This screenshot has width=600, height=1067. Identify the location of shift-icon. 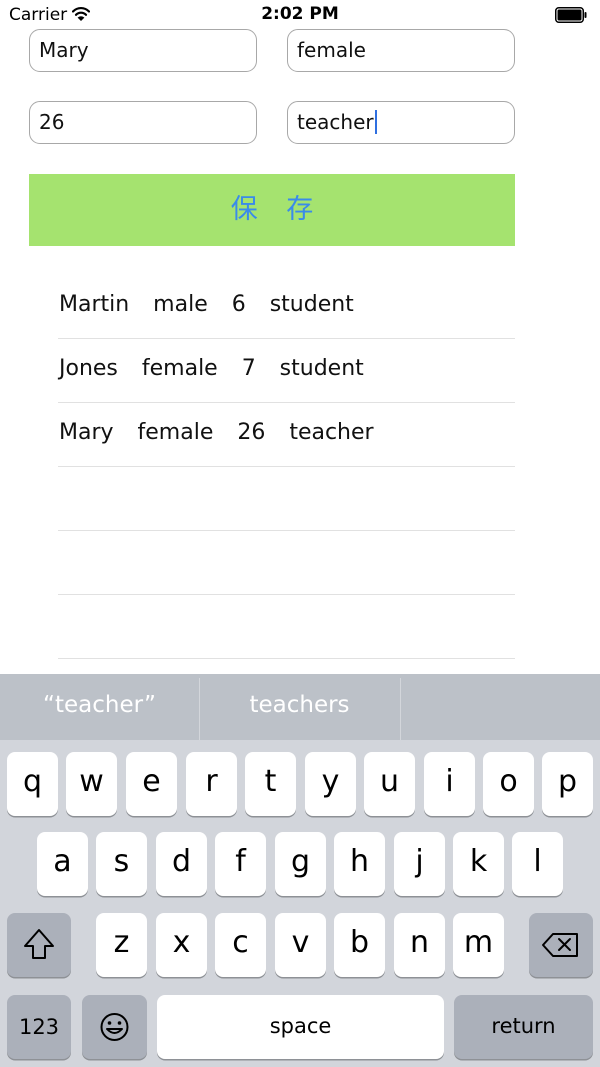
(39, 944).